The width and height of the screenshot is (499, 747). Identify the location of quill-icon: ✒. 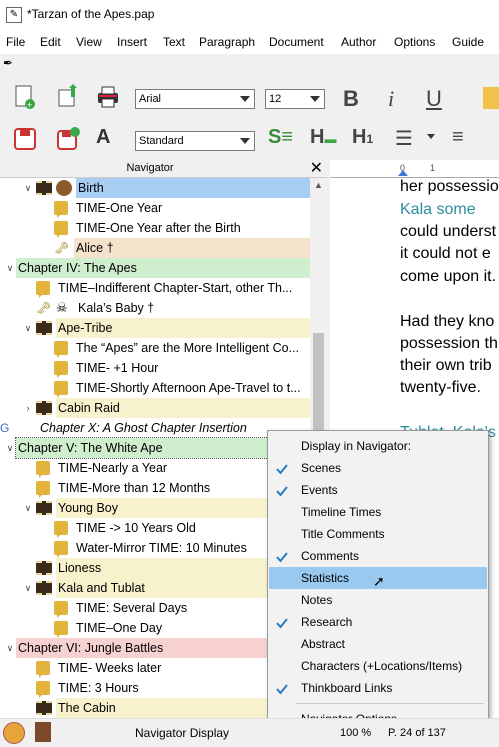
(11, 64).